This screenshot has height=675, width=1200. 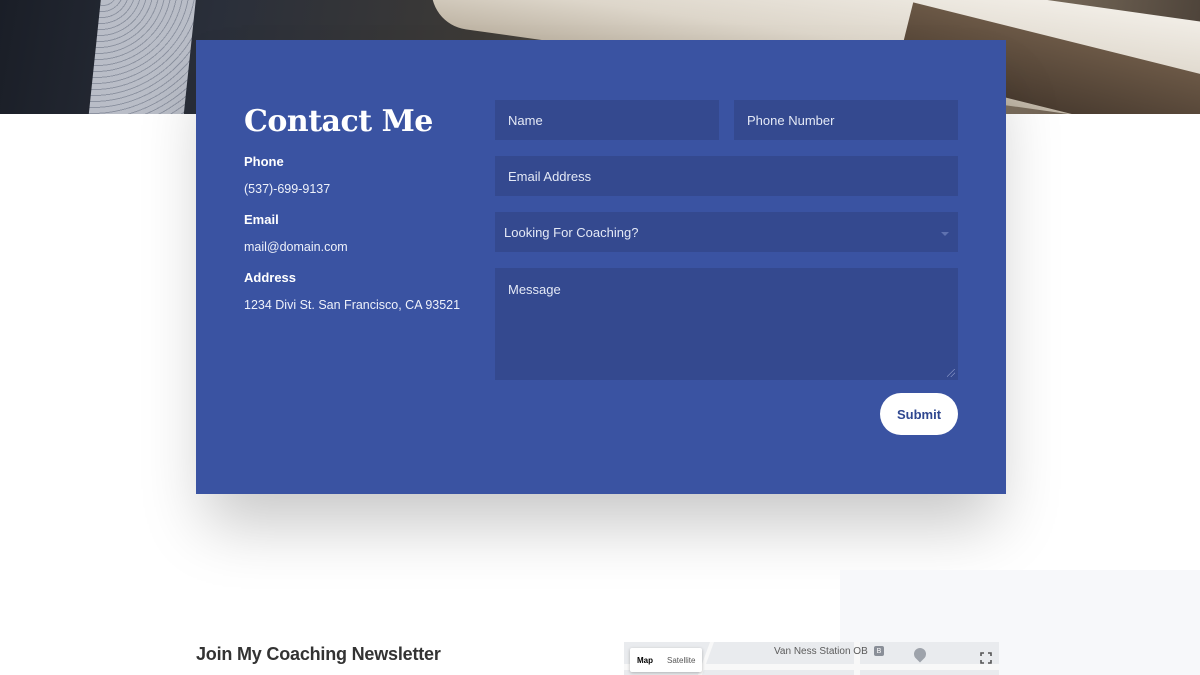 What do you see at coordinates (791, 120) in the screenshot?
I see `phone-number-placeholder: Phone Number` at bounding box center [791, 120].